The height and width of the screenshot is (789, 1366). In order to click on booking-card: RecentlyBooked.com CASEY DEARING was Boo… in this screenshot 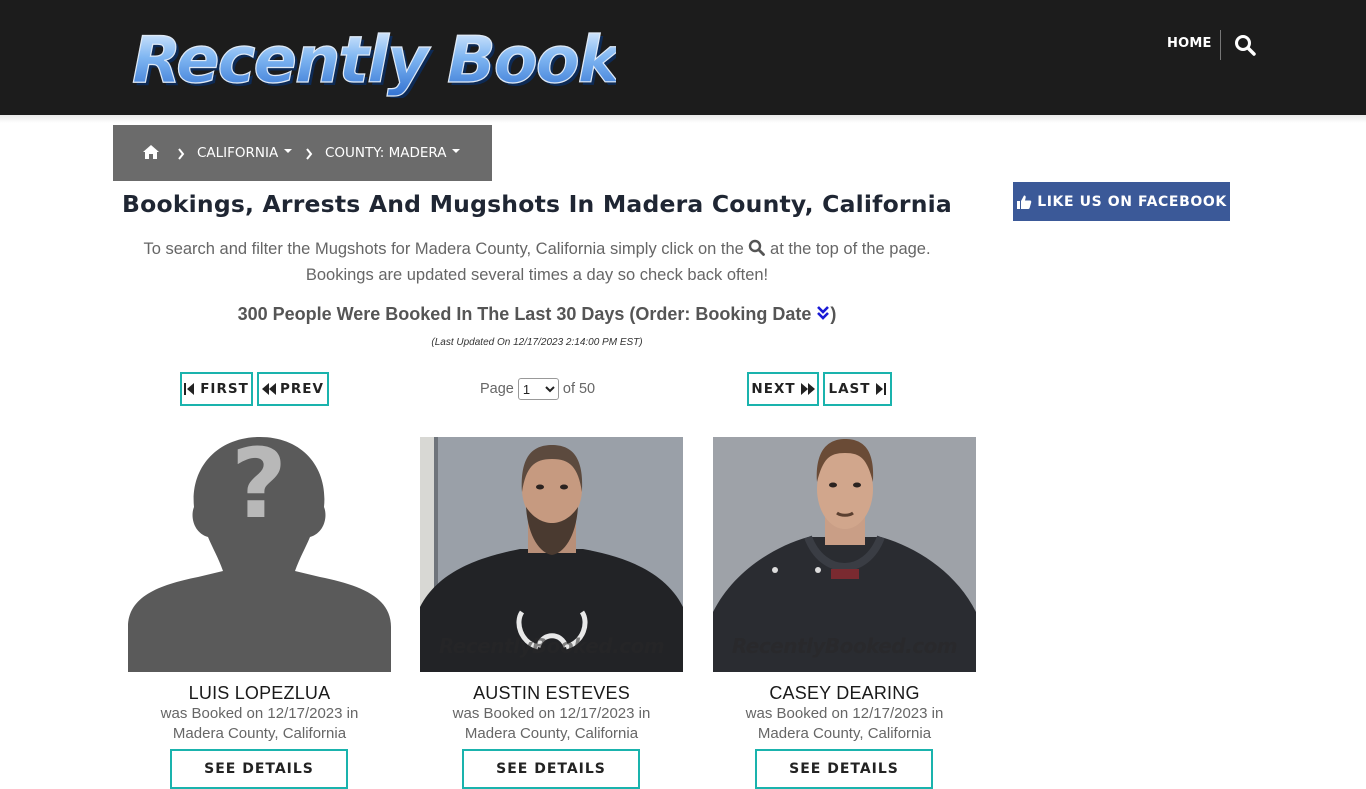, I will do `click(844, 613)`.